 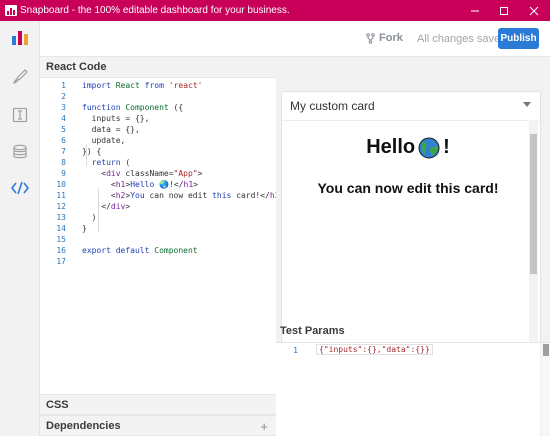 I want to click on card-heading: Hello !, so click(x=408, y=147).